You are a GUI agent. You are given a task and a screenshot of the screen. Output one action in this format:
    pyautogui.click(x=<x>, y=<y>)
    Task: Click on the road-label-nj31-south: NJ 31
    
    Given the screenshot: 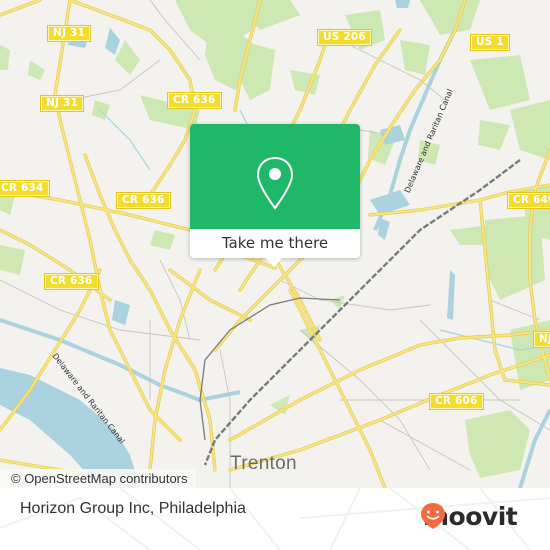 What is the action you would take?
    pyautogui.click(x=62, y=103)
    